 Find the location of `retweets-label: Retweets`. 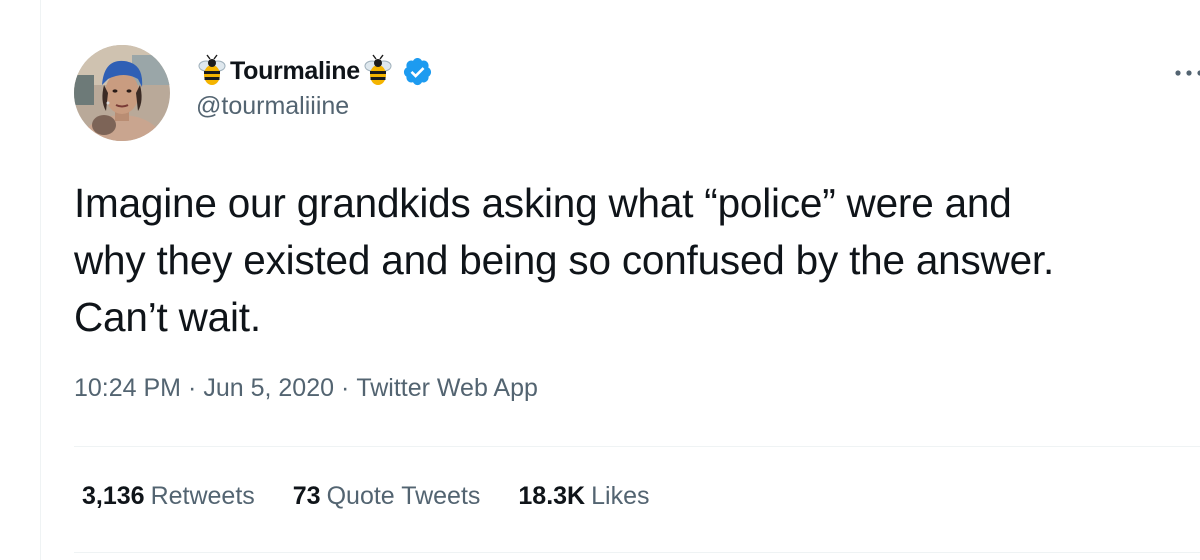

retweets-label: Retweets is located at coordinates (202, 496).